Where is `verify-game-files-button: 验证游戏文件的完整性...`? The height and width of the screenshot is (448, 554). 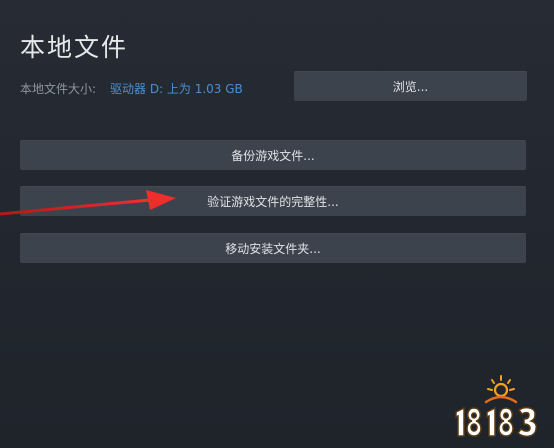
verify-game-files-button: 验证游戏文件的完整性... is located at coordinates (273, 201).